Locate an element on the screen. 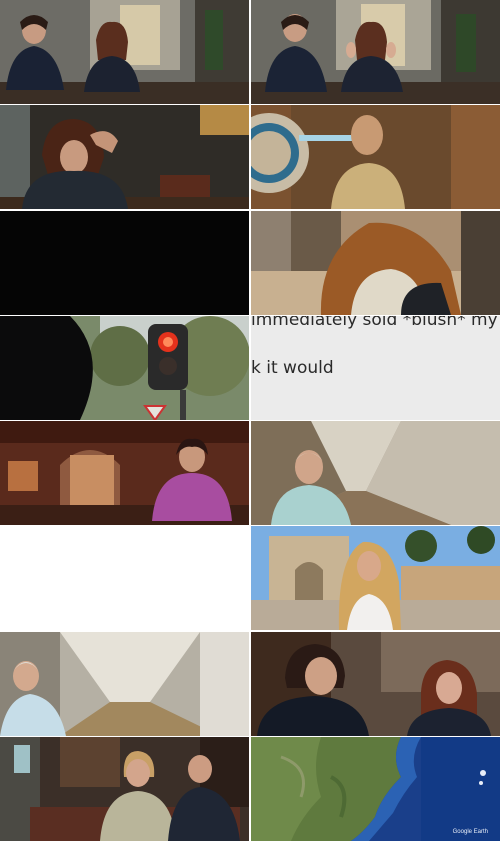 Image resolution: width=500 pixels, height=843 pixels. frame-two-women-profile is located at coordinates (375, 683).